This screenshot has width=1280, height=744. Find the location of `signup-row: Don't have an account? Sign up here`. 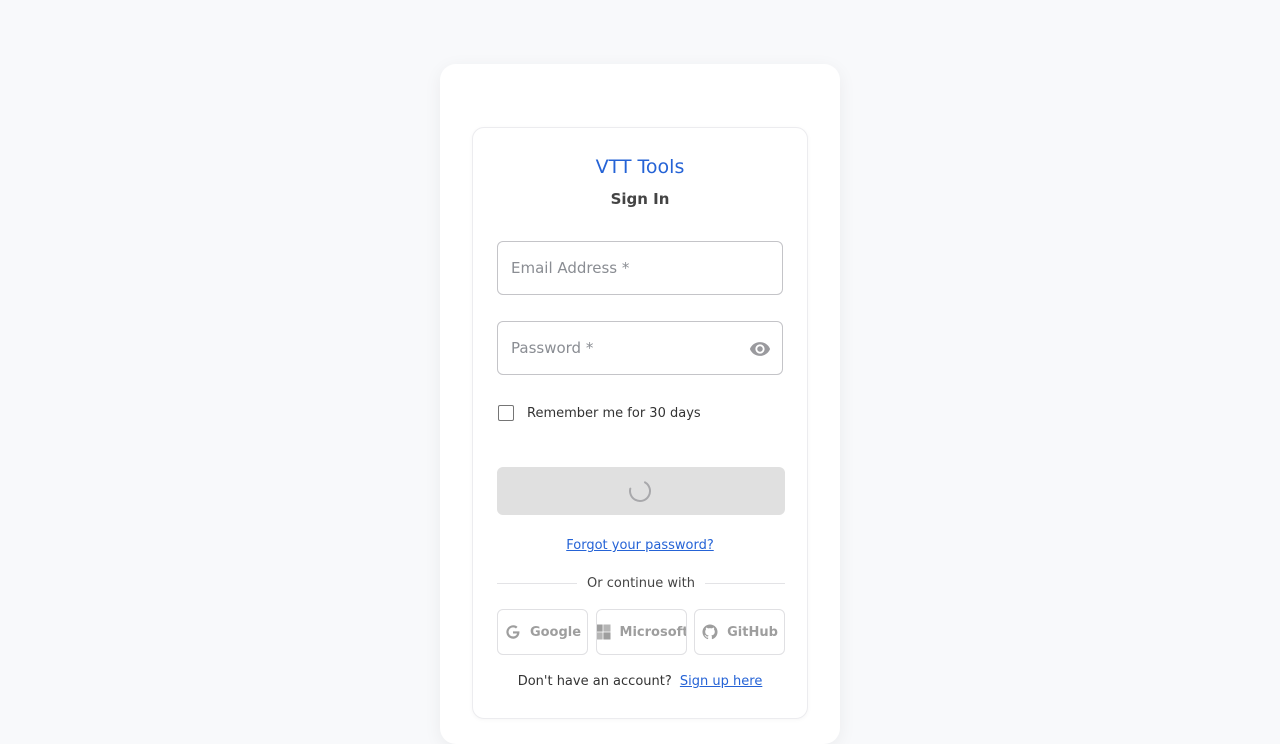

signup-row: Don't have an account? Sign up here is located at coordinates (640, 681).